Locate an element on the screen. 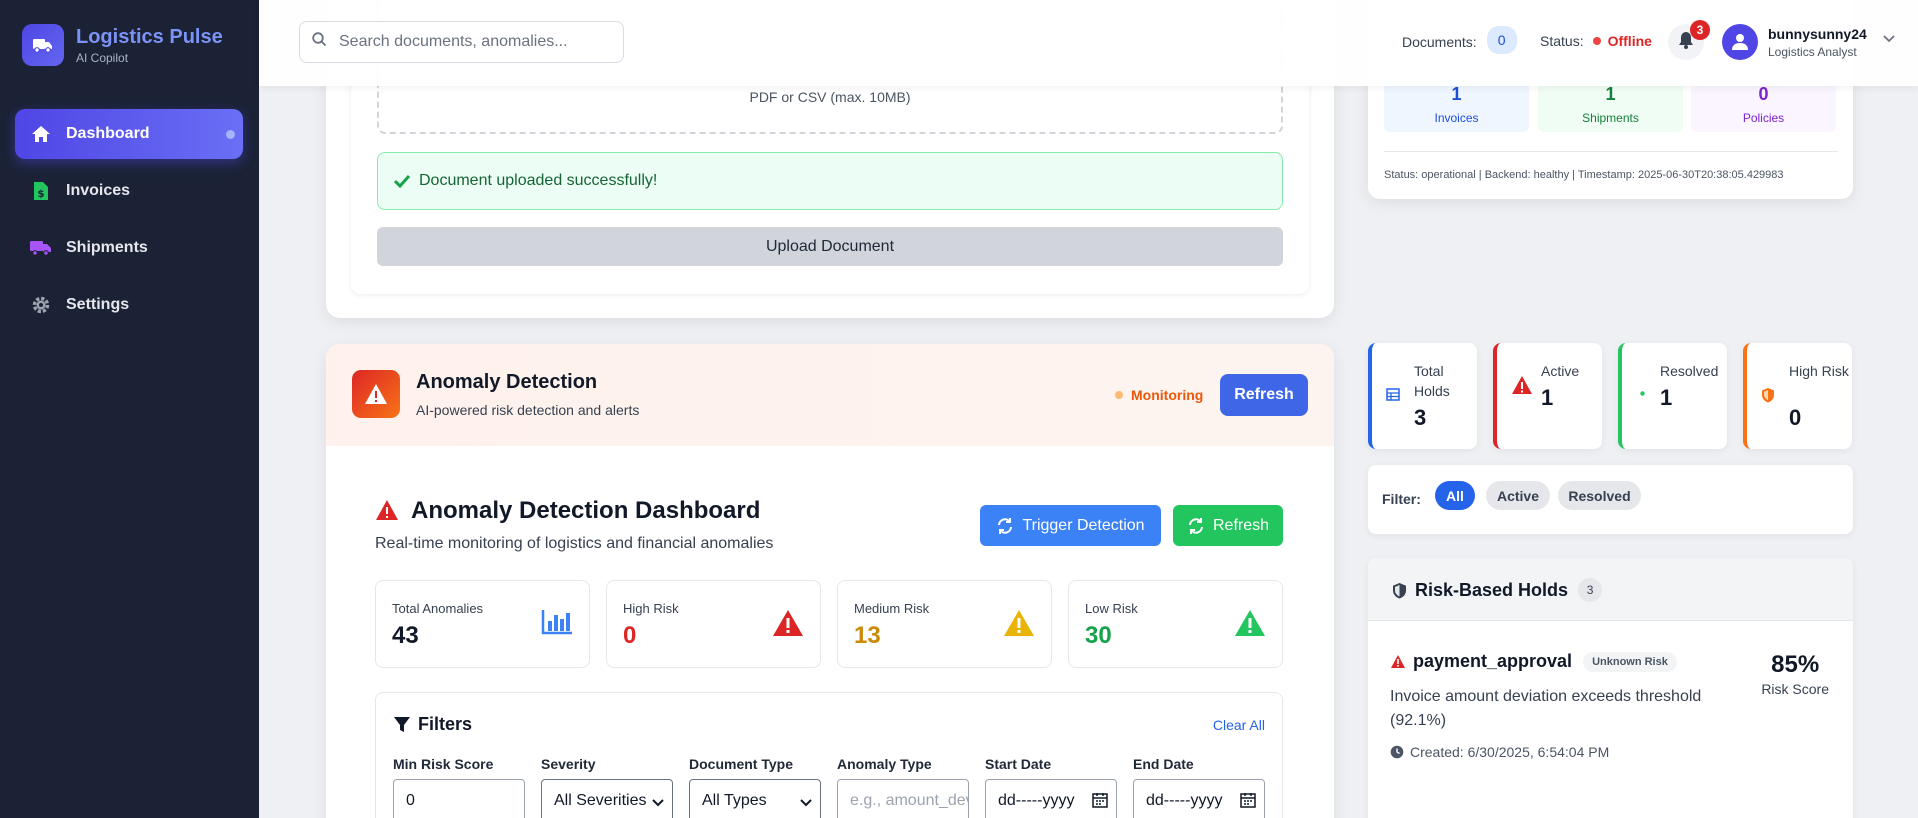 Image resolution: width=1918 pixels, height=818 pixels. sidebar-item-label: Settings is located at coordinates (98, 304).